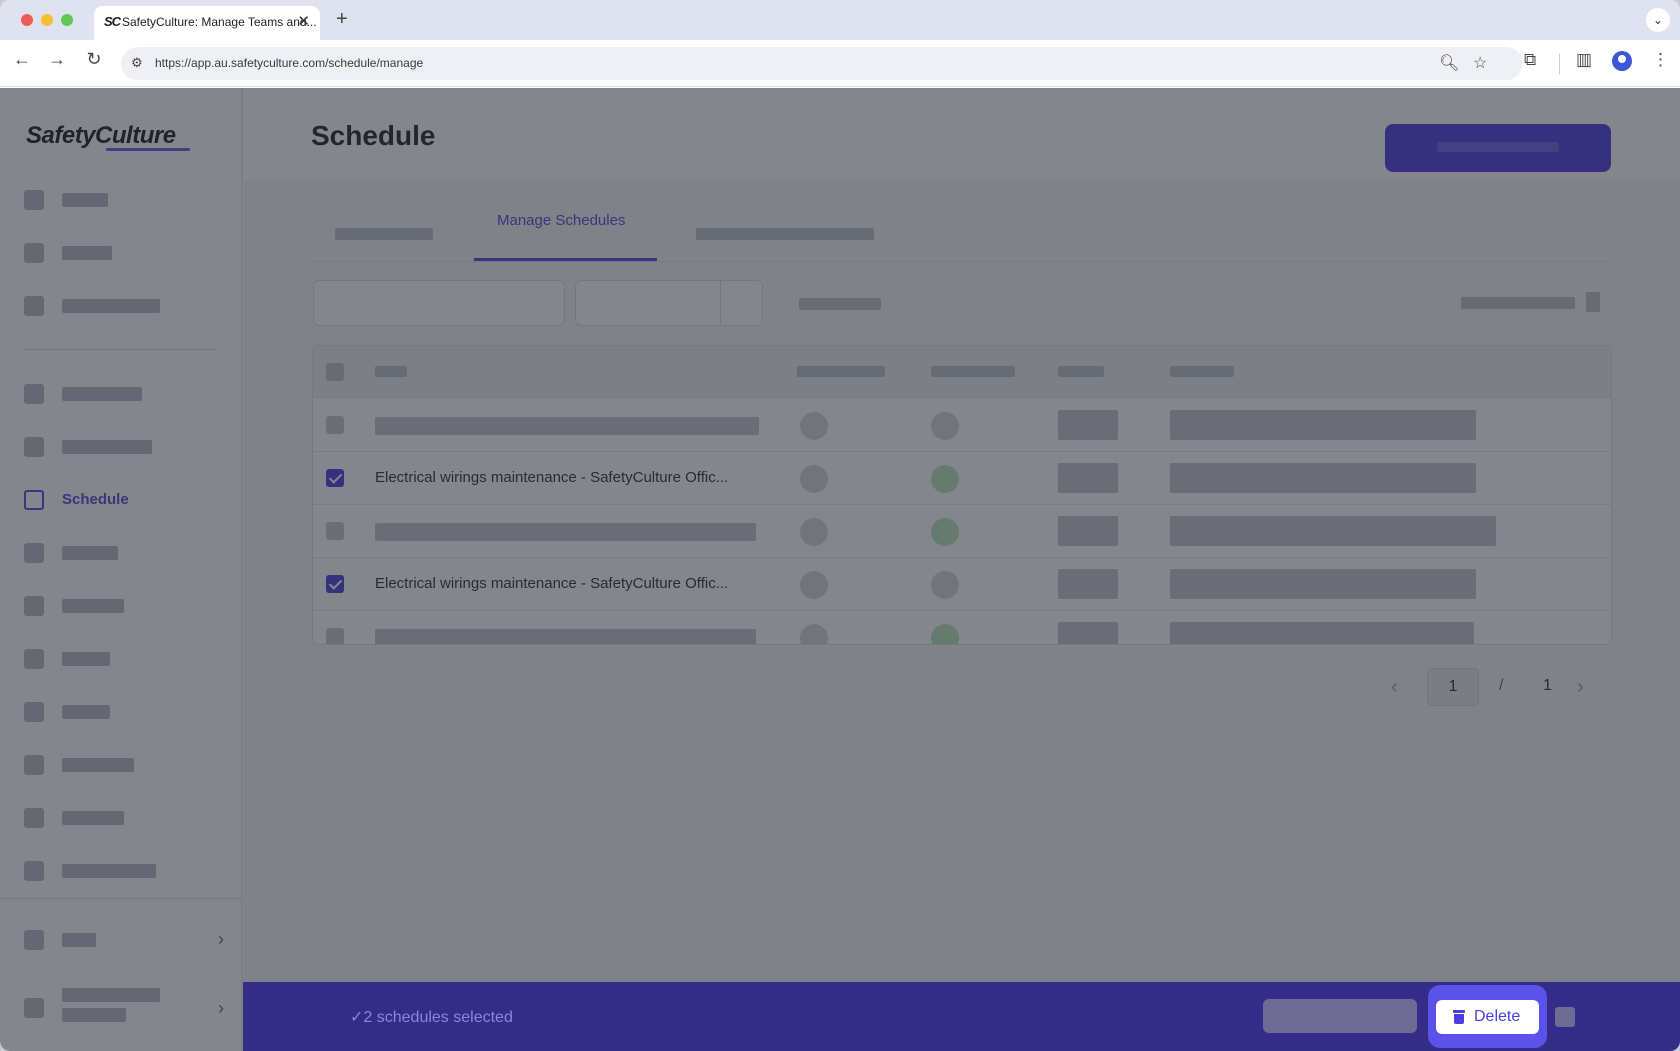  What do you see at coordinates (67, 20) in the screenshot?
I see `maximize-window-button` at bounding box center [67, 20].